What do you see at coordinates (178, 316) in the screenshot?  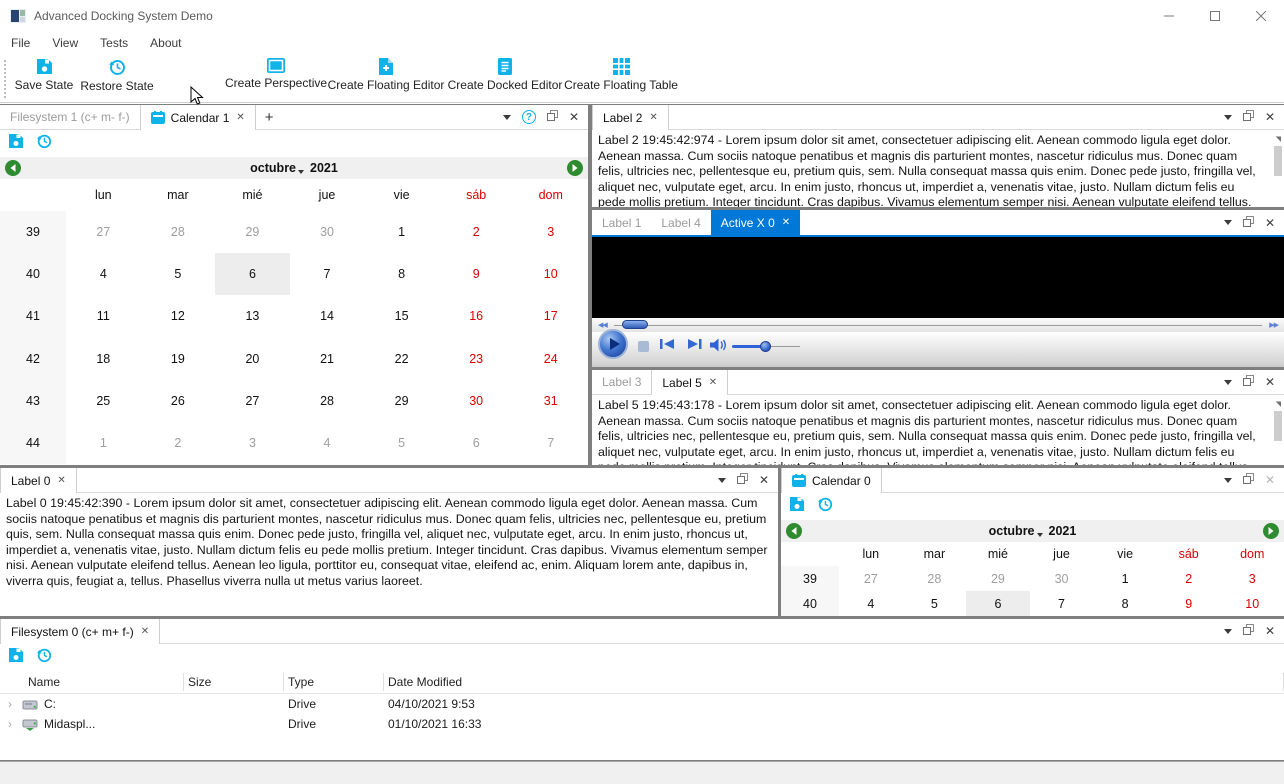 I see `calendar-day: 12` at bounding box center [178, 316].